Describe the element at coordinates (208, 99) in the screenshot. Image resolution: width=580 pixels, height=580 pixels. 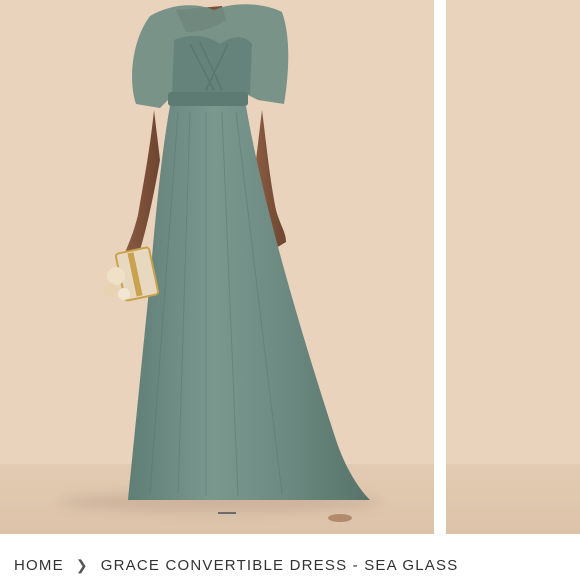
I see `waistband` at that location.